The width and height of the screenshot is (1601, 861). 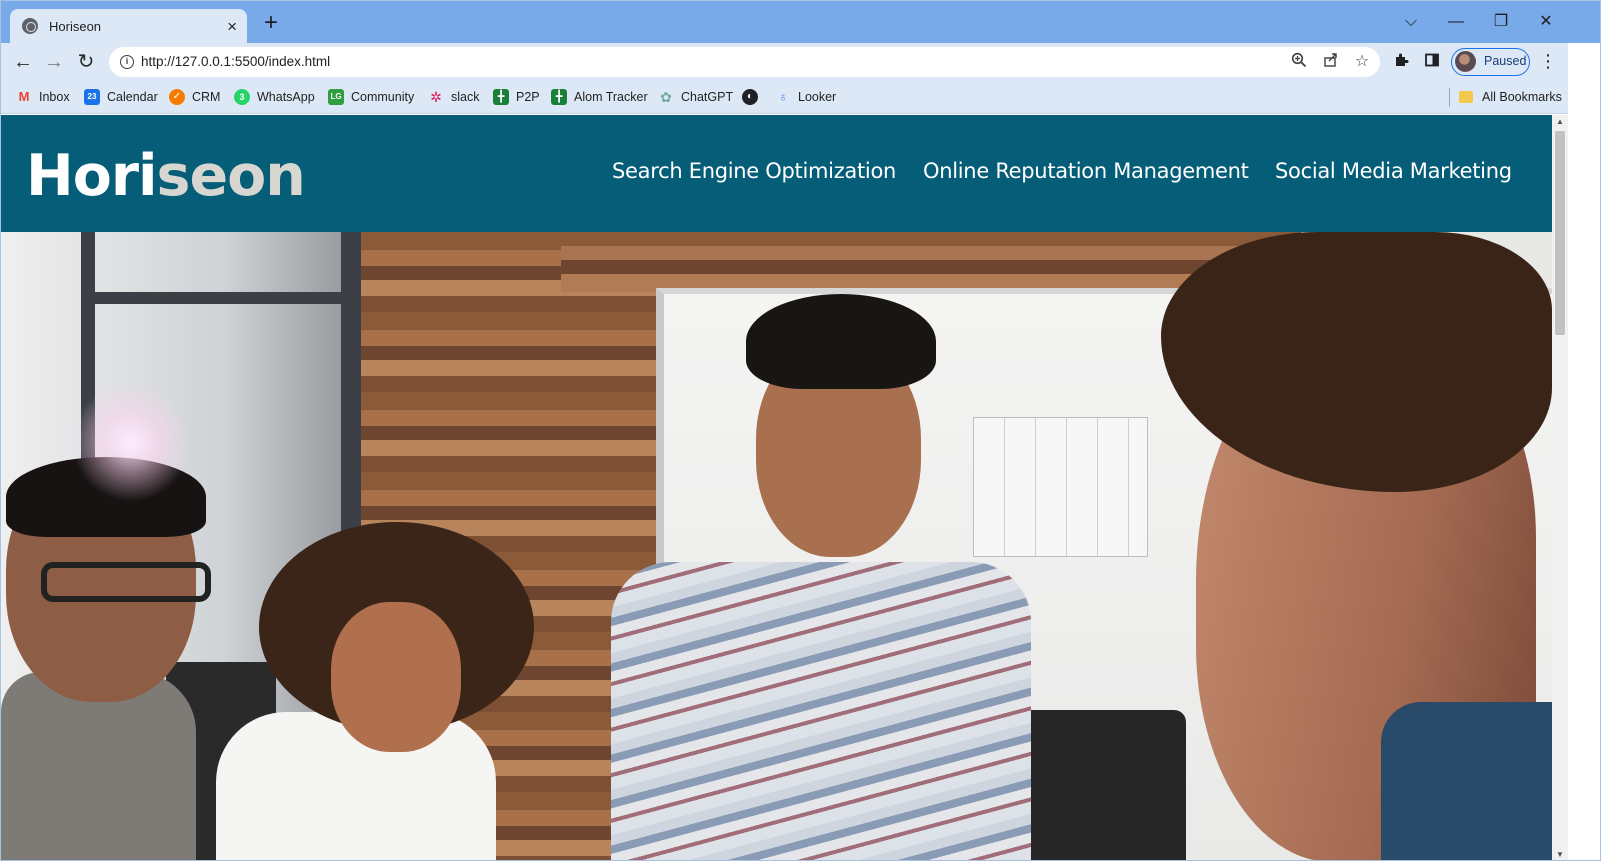 I want to click on hero-window-frame, so click(x=226, y=298).